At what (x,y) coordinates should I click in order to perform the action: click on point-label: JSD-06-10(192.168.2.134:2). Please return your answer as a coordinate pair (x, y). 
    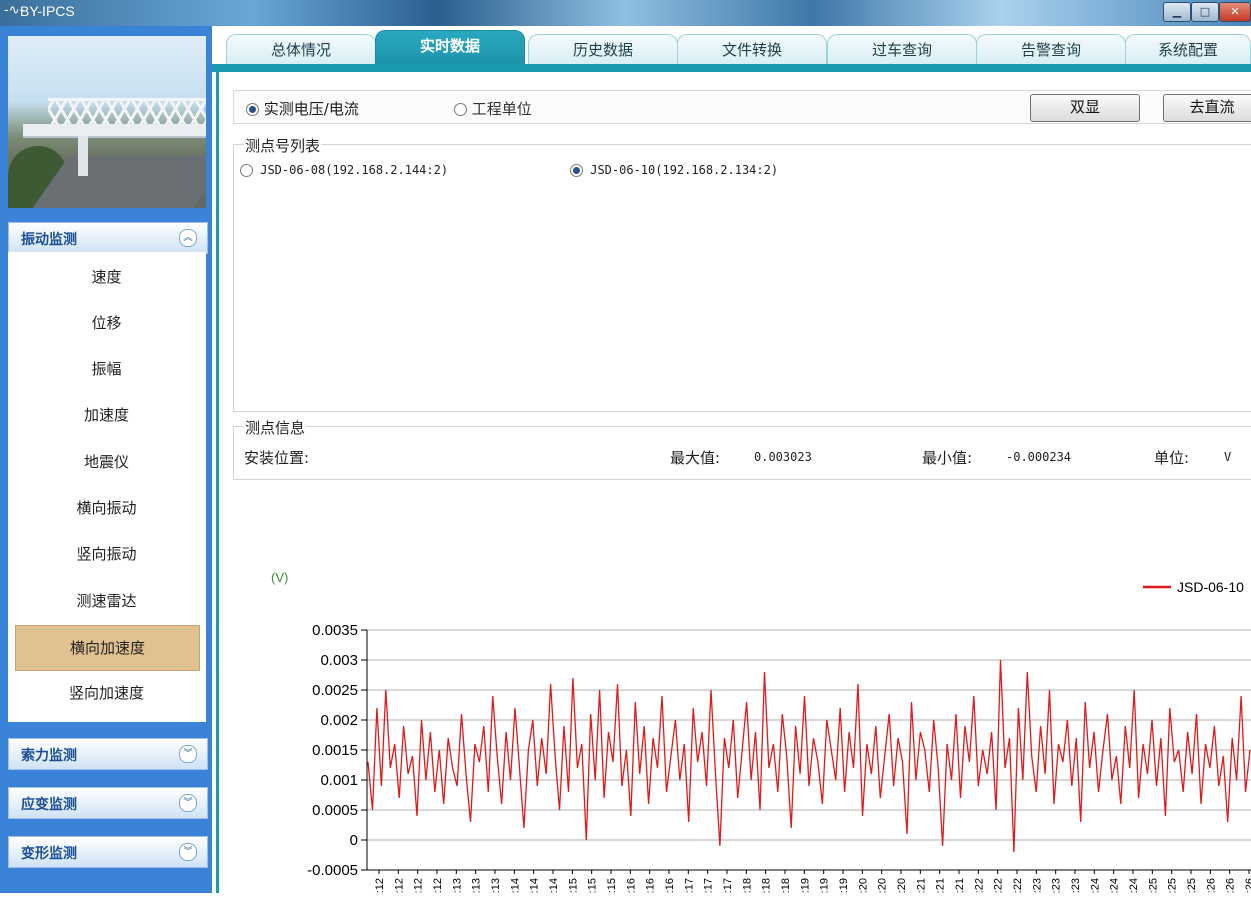
    Looking at the image, I should click on (684, 170).